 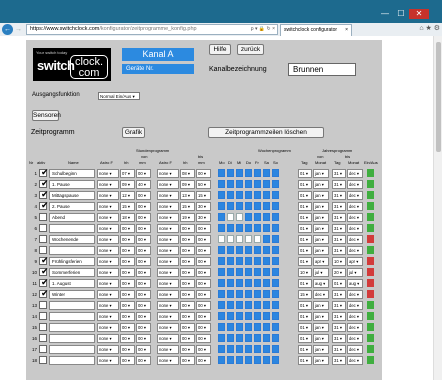 I want to click on hour-from-select: 09 ▾, so click(x=127, y=184).